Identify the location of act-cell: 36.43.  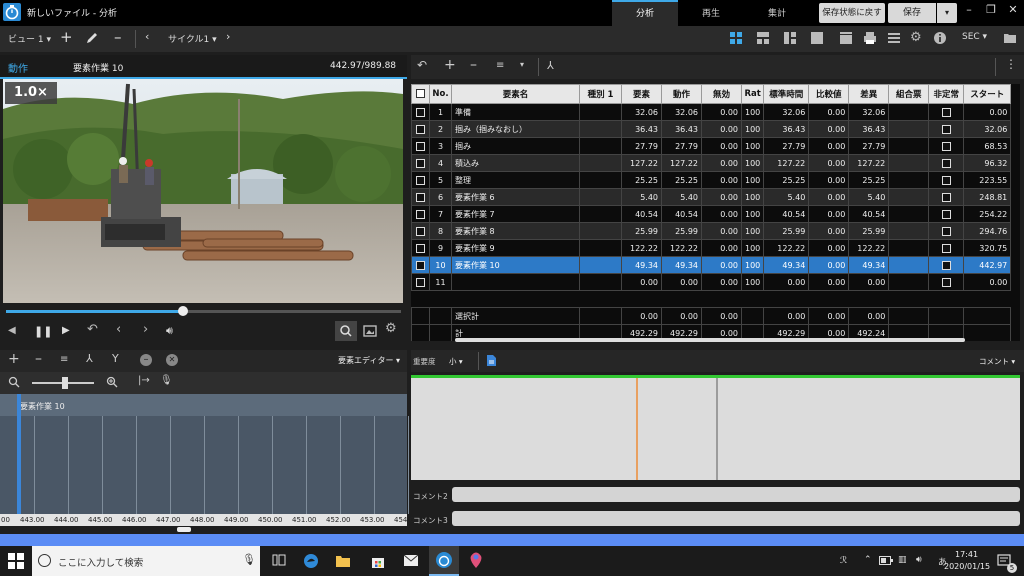
(681, 129).